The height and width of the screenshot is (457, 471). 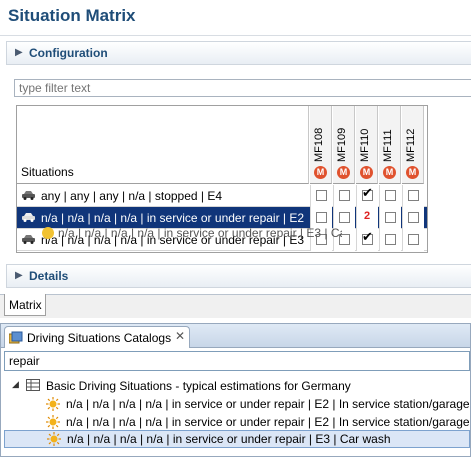 I want to click on column-label: MF108, so click(x=319, y=144).